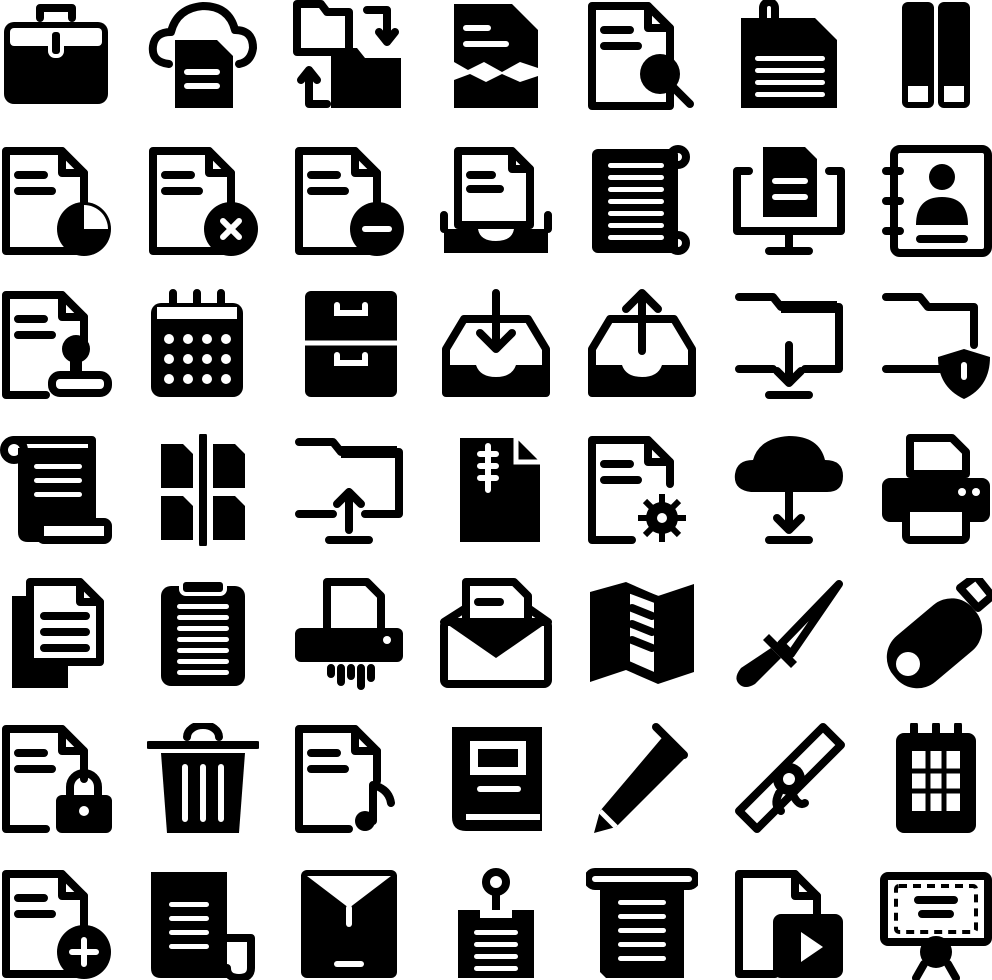 The image size is (992, 980). What do you see at coordinates (789, 56) in the screenshot?
I see `clipped-document-icon` at bounding box center [789, 56].